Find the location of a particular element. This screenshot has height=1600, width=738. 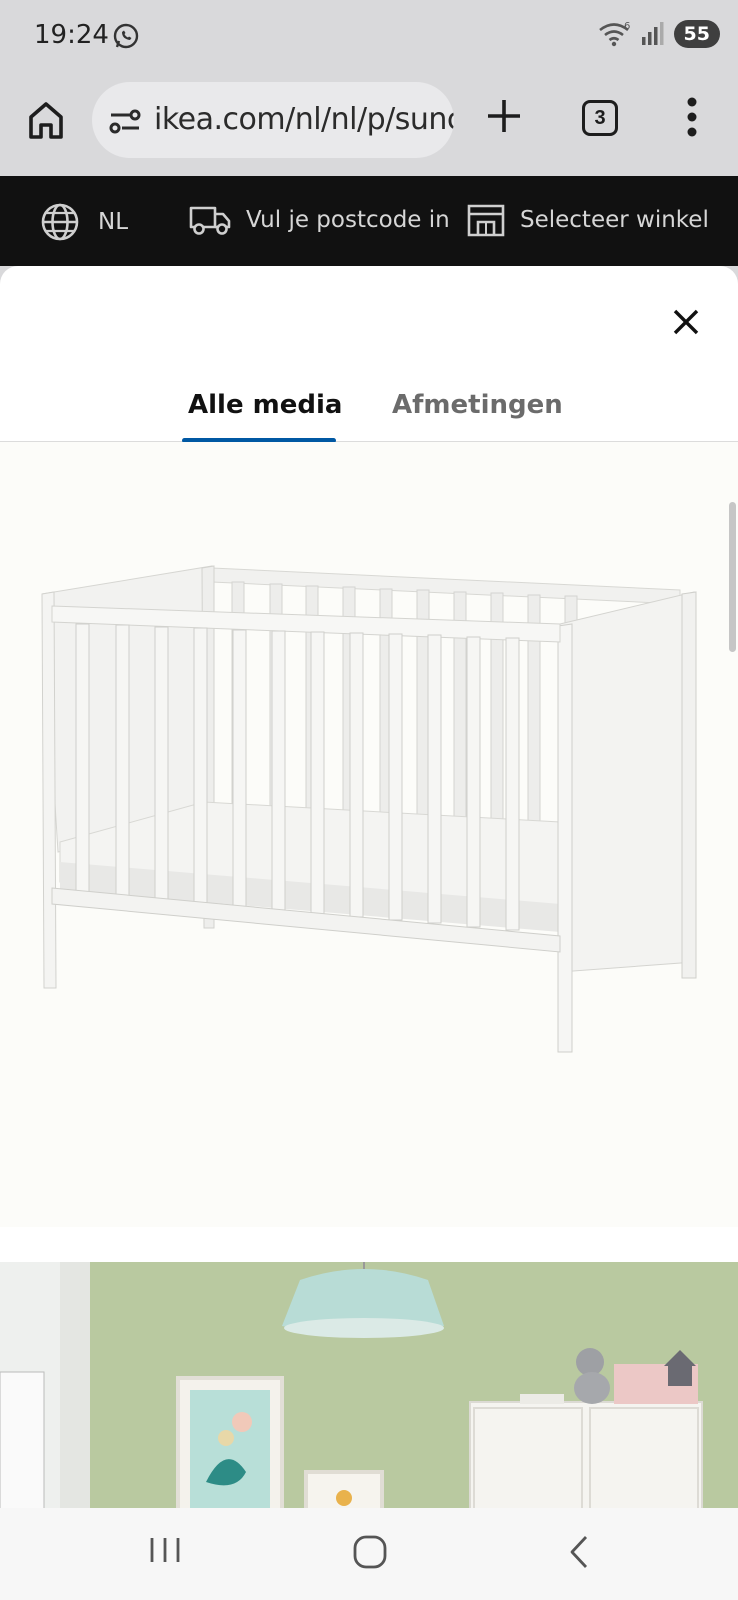

language-selector: NL is located at coordinates (84, 222).